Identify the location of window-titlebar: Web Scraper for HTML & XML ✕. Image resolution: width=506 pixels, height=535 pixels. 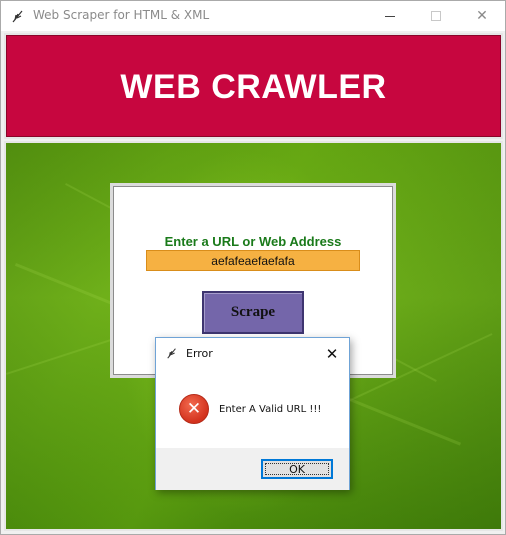
(253, 16).